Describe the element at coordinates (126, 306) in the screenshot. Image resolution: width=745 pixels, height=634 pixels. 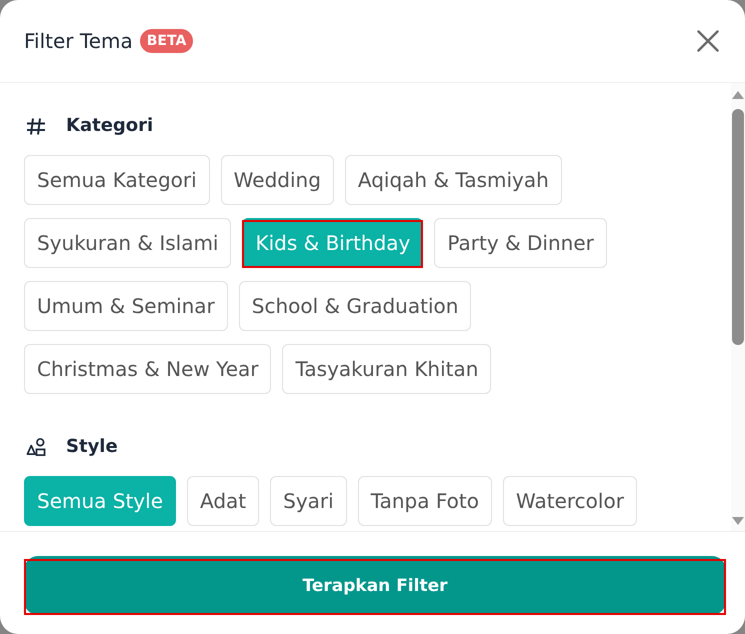
I see `category-chip: Umum & Seminar` at that location.